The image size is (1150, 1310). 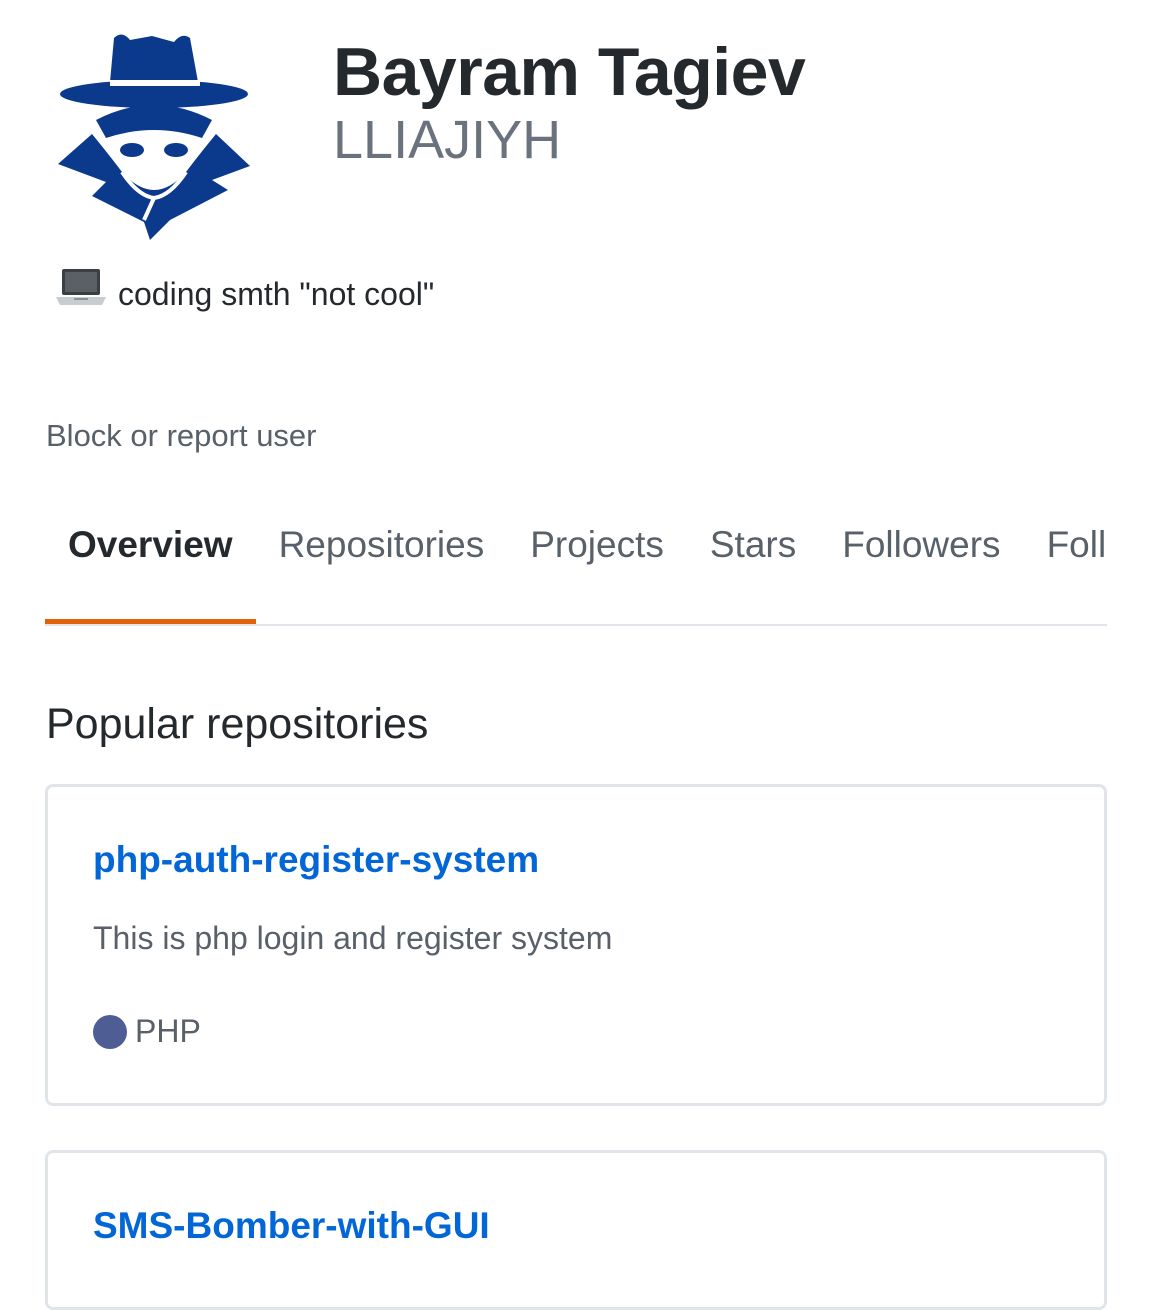 I want to click on laptop-icon, so click(x=81, y=287).